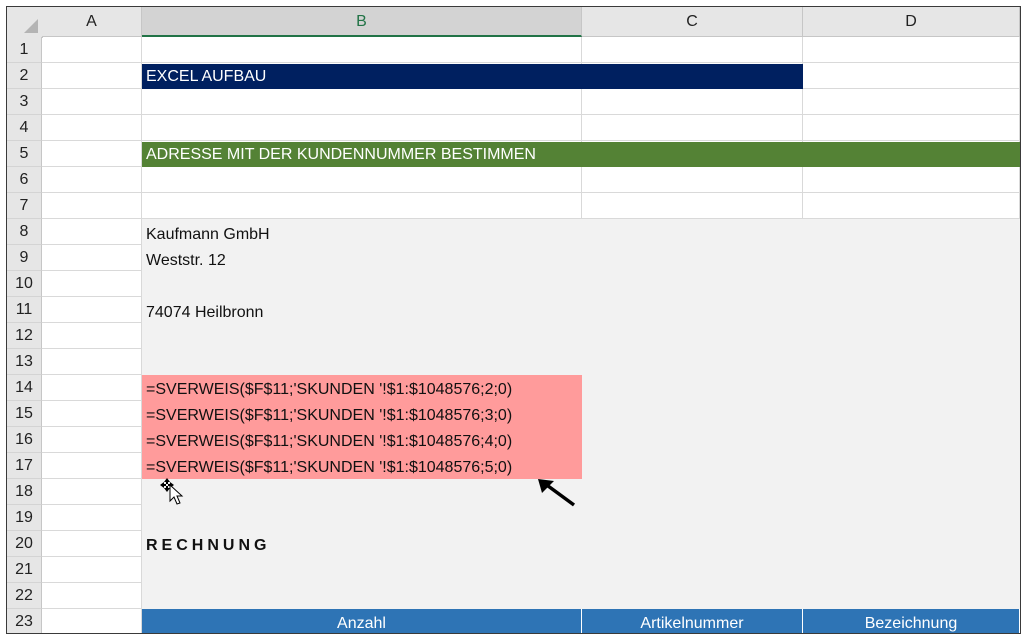 Image resolution: width=1024 pixels, height=638 pixels. I want to click on row-header-23: 23, so click(24, 621).